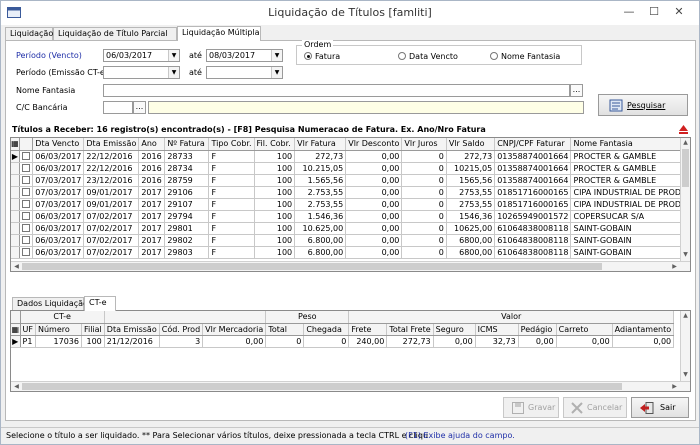 This screenshot has width=700, height=445. What do you see at coordinates (471, 144) in the screenshot?
I see `col-vlr-saldo: Vlr Saldo` at bounding box center [471, 144].